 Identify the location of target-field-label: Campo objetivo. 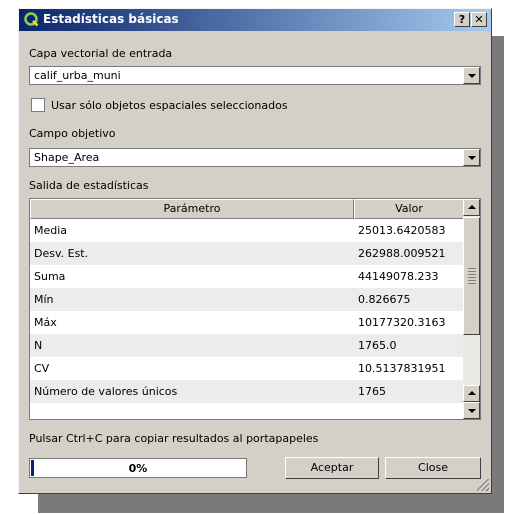
(72, 133).